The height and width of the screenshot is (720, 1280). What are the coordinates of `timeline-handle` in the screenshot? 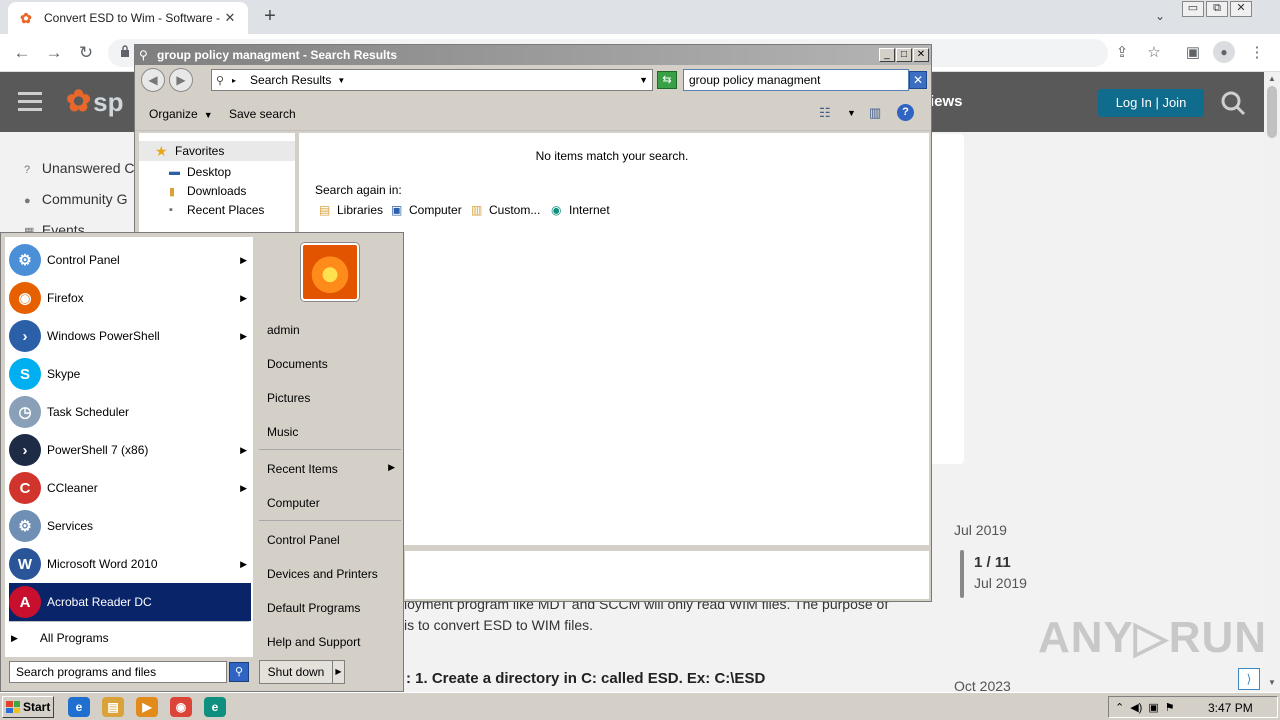 It's located at (962, 574).